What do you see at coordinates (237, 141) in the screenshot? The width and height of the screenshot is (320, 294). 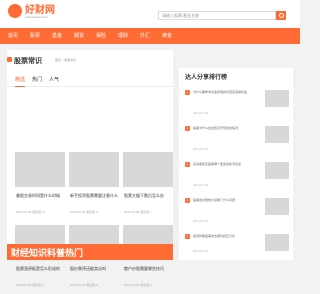 I see `ranking-item: 2 股票为什么会出现高开低走的情况 2024-02-06` at bounding box center [237, 141].